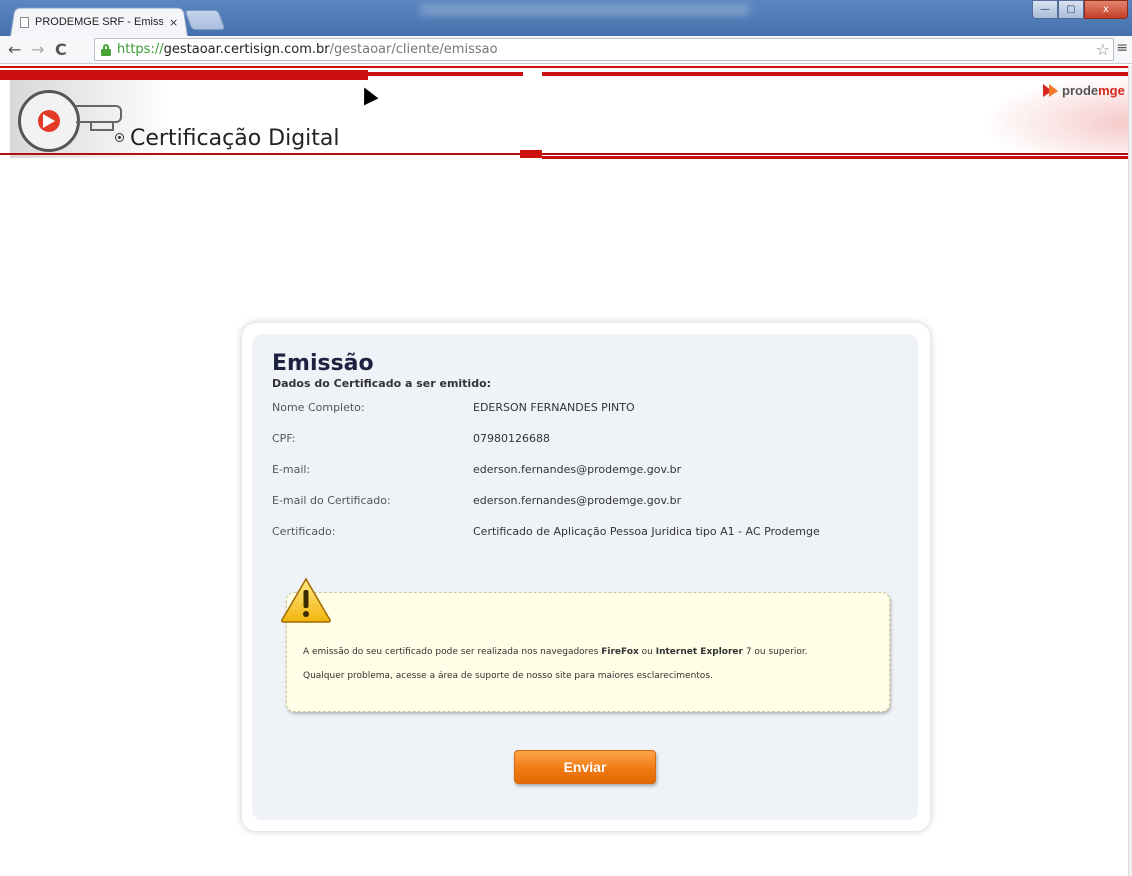  What do you see at coordinates (14, 49) in the screenshot?
I see `back-button: ←` at bounding box center [14, 49].